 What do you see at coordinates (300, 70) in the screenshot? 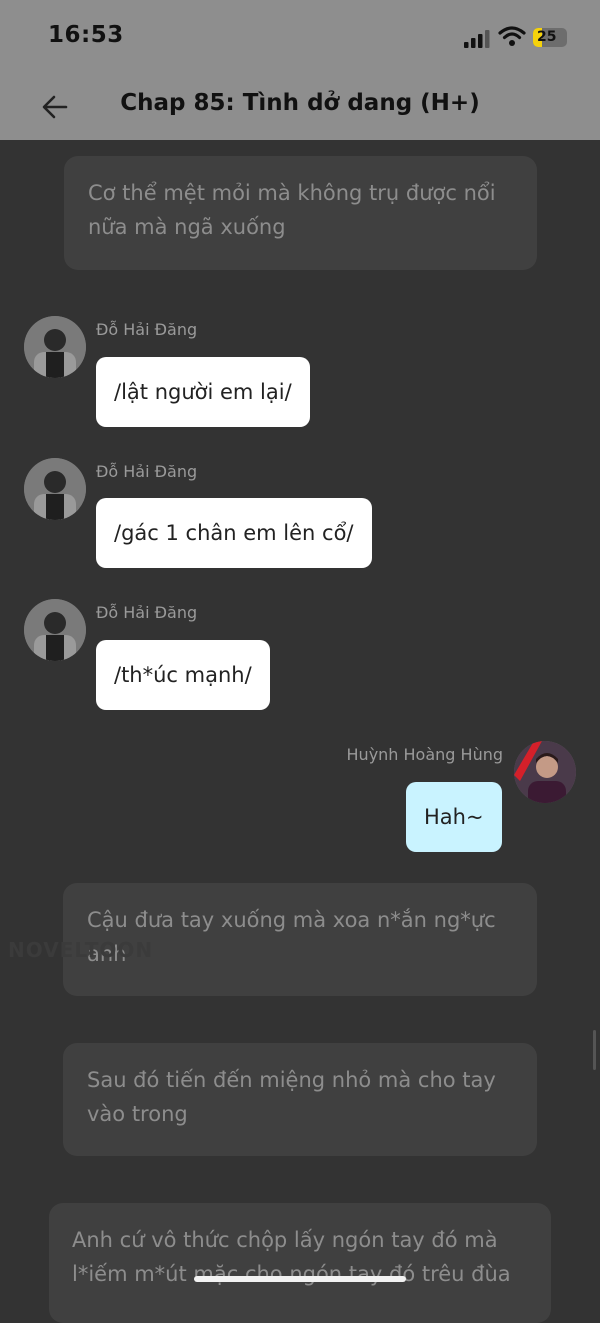
I see `top-bar: 16:53 25 Chap 85: Tình dở dang (H+)` at bounding box center [300, 70].